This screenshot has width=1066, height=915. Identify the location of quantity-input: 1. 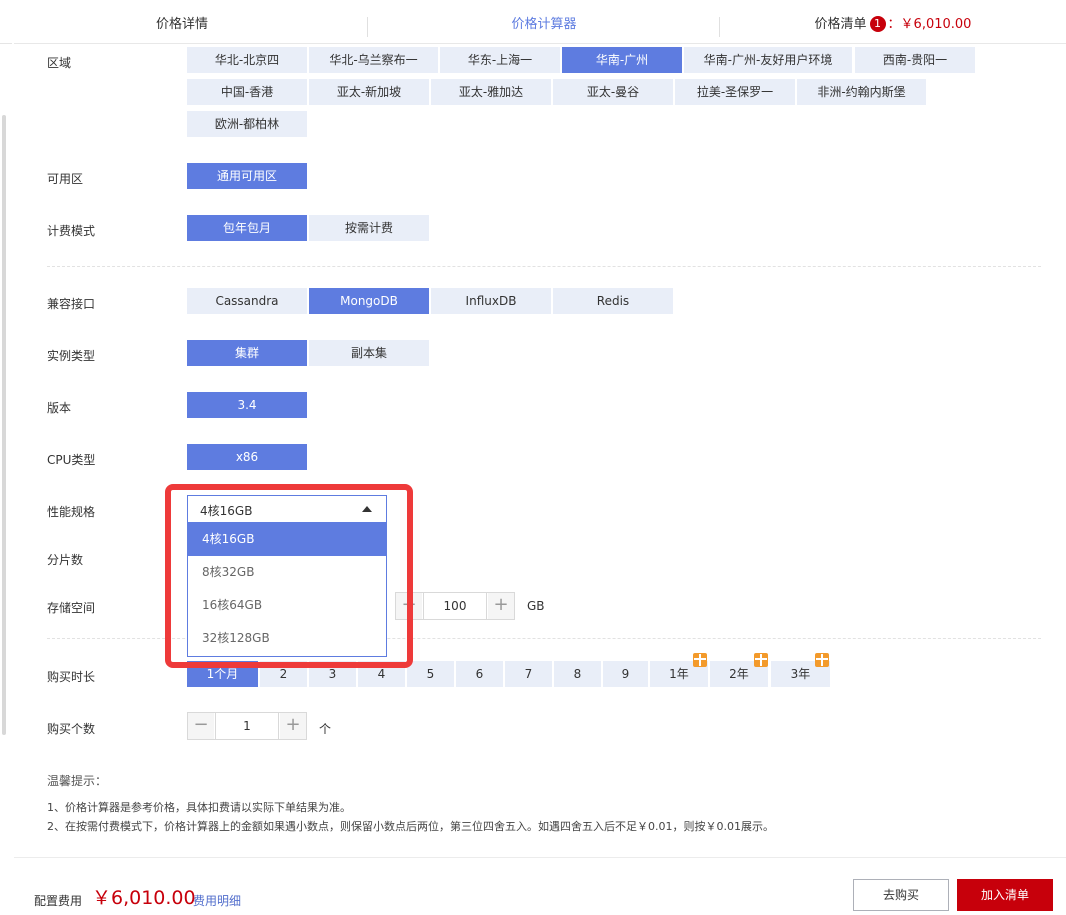
(247, 726).